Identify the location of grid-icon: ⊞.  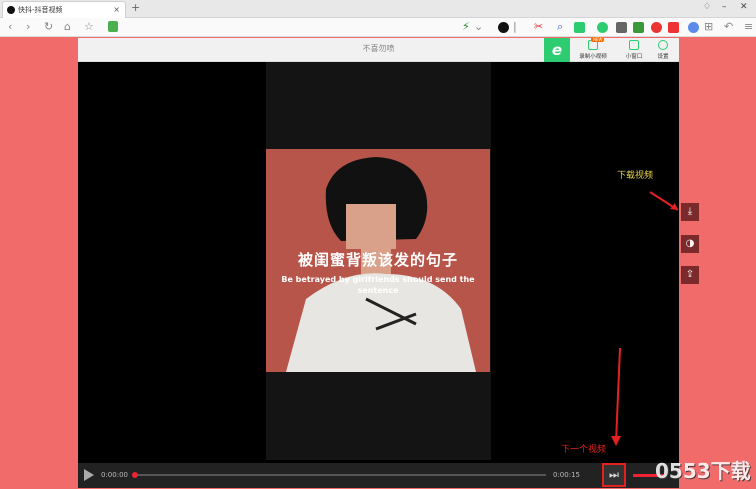
(708, 27).